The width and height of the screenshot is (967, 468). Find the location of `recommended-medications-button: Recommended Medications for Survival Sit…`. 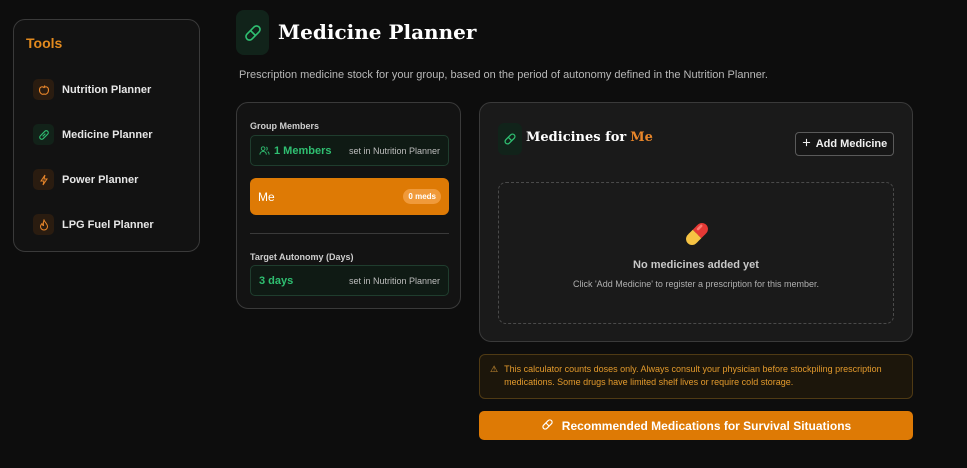

recommended-medications-button: Recommended Medications for Survival Sit… is located at coordinates (696, 425).